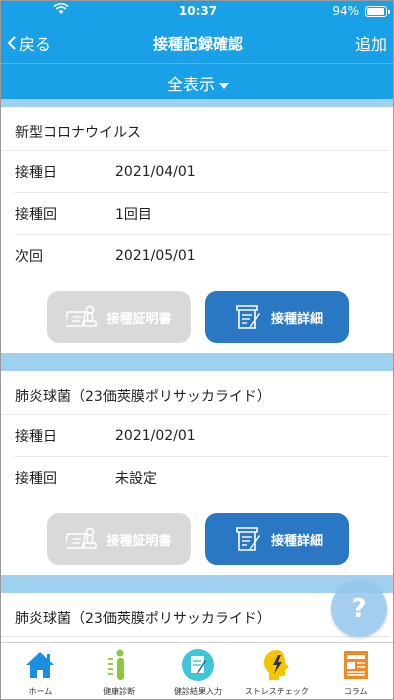 This screenshot has height=700, width=394. What do you see at coordinates (371, 43) in the screenshot?
I see `add-button: 追加` at bounding box center [371, 43].